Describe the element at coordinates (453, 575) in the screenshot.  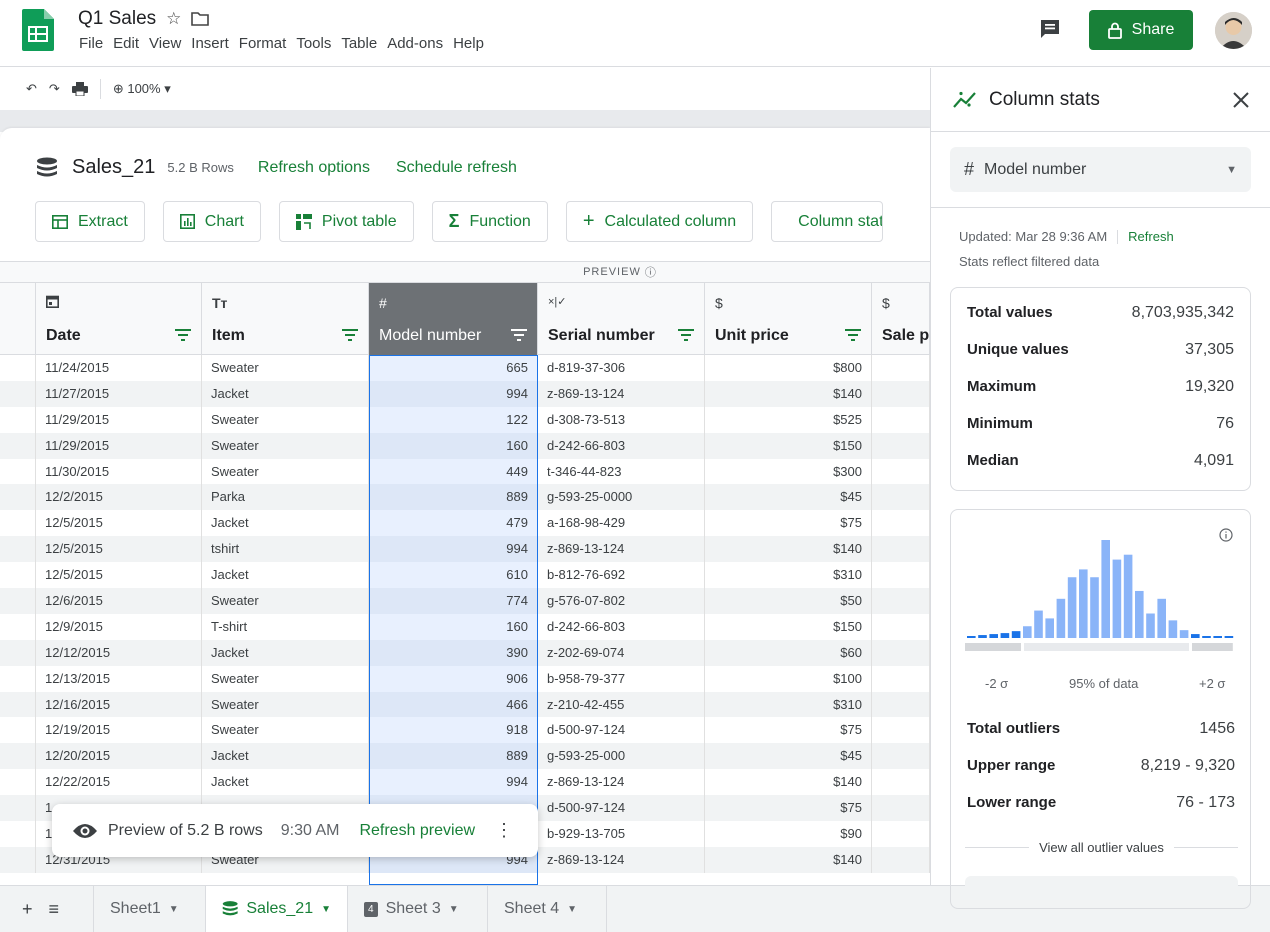
I see `table-cell: 610` at that location.